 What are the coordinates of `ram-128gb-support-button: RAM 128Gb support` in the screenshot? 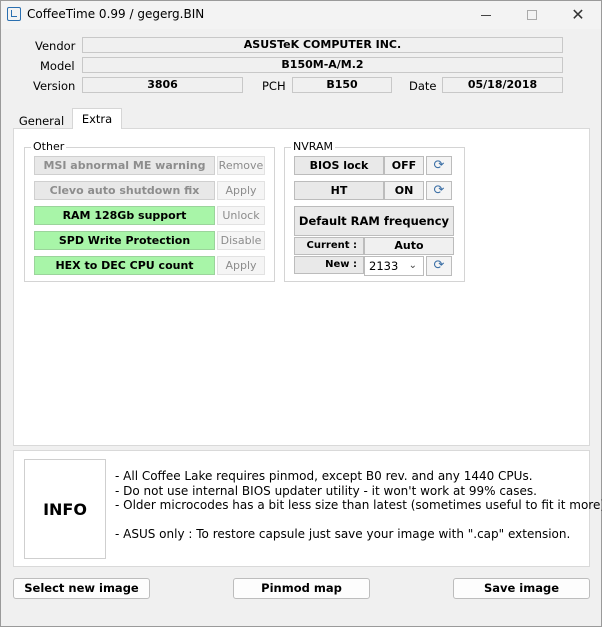 It's located at (124, 215).